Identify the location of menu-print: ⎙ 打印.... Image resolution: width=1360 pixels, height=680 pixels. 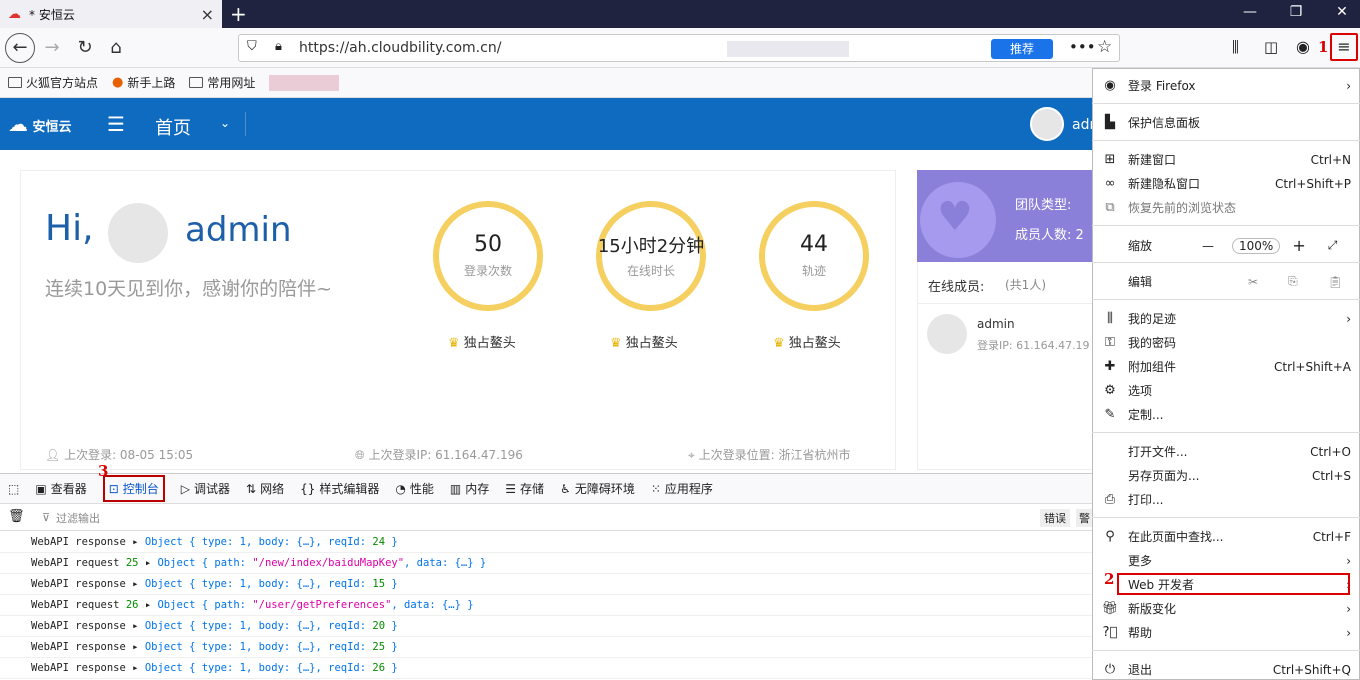
(1226, 499).